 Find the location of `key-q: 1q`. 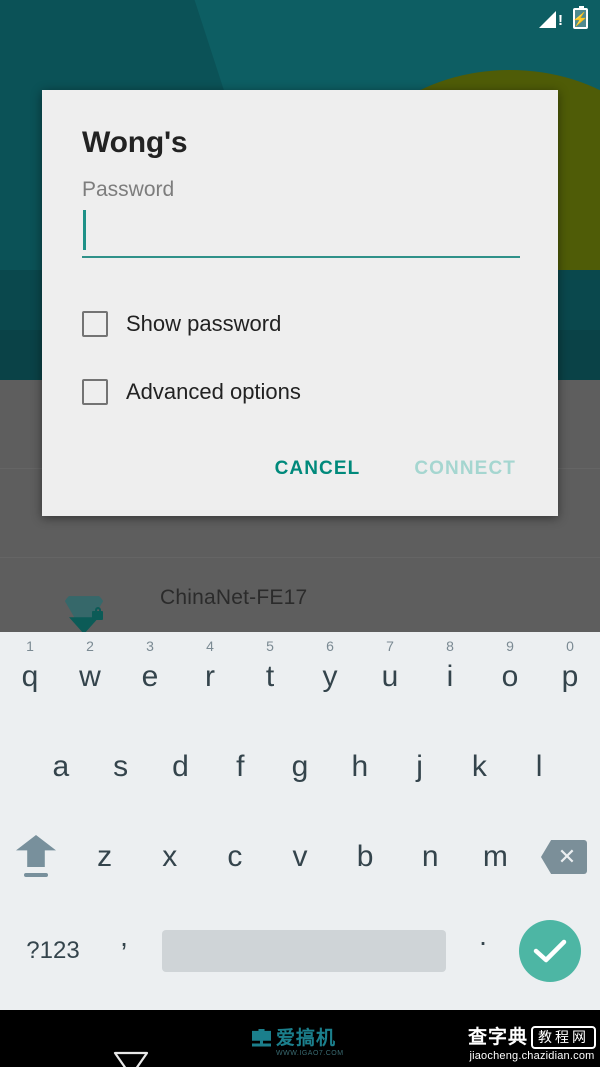

key-q: 1q is located at coordinates (30, 677).